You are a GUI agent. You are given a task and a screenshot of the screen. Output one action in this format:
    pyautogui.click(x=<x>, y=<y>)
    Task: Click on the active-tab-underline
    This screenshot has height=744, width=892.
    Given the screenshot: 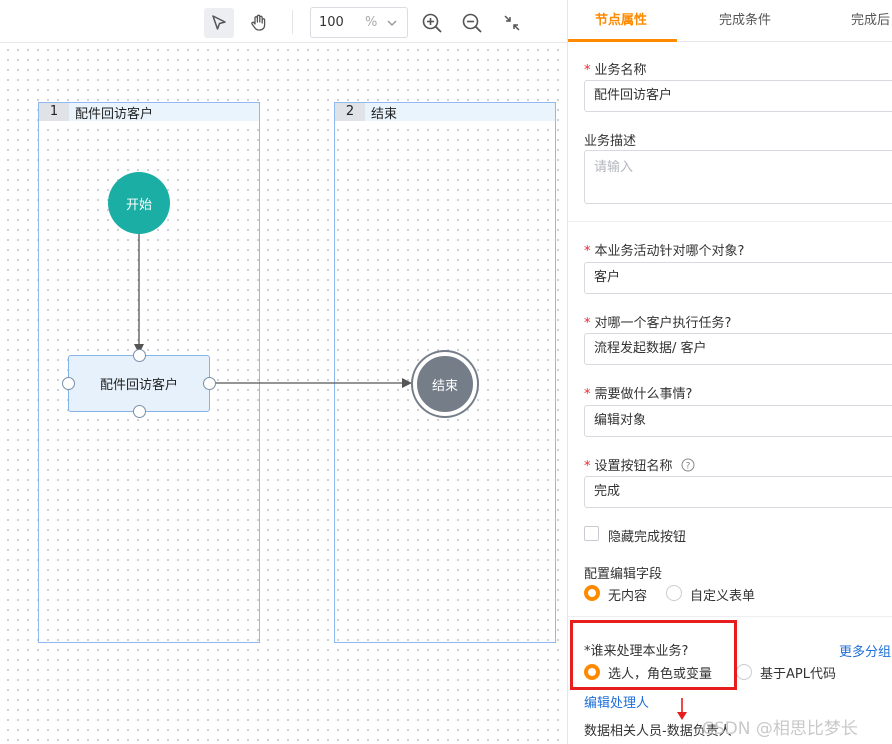 What is the action you would take?
    pyautogui.click(x=622, y=40)
    